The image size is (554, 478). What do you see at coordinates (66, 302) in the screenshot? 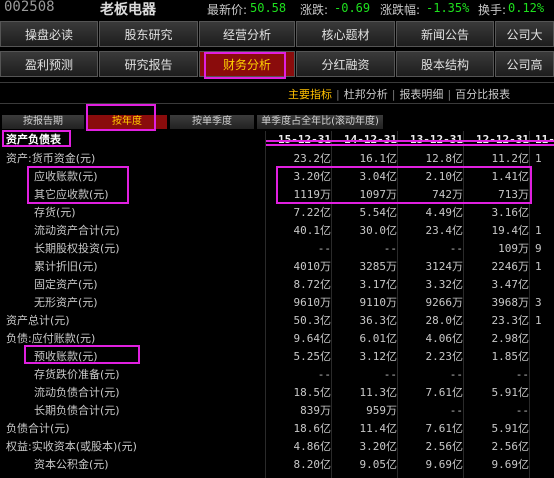
I see `row-label: 无形资产(元)` at bounding box center [66, 302].